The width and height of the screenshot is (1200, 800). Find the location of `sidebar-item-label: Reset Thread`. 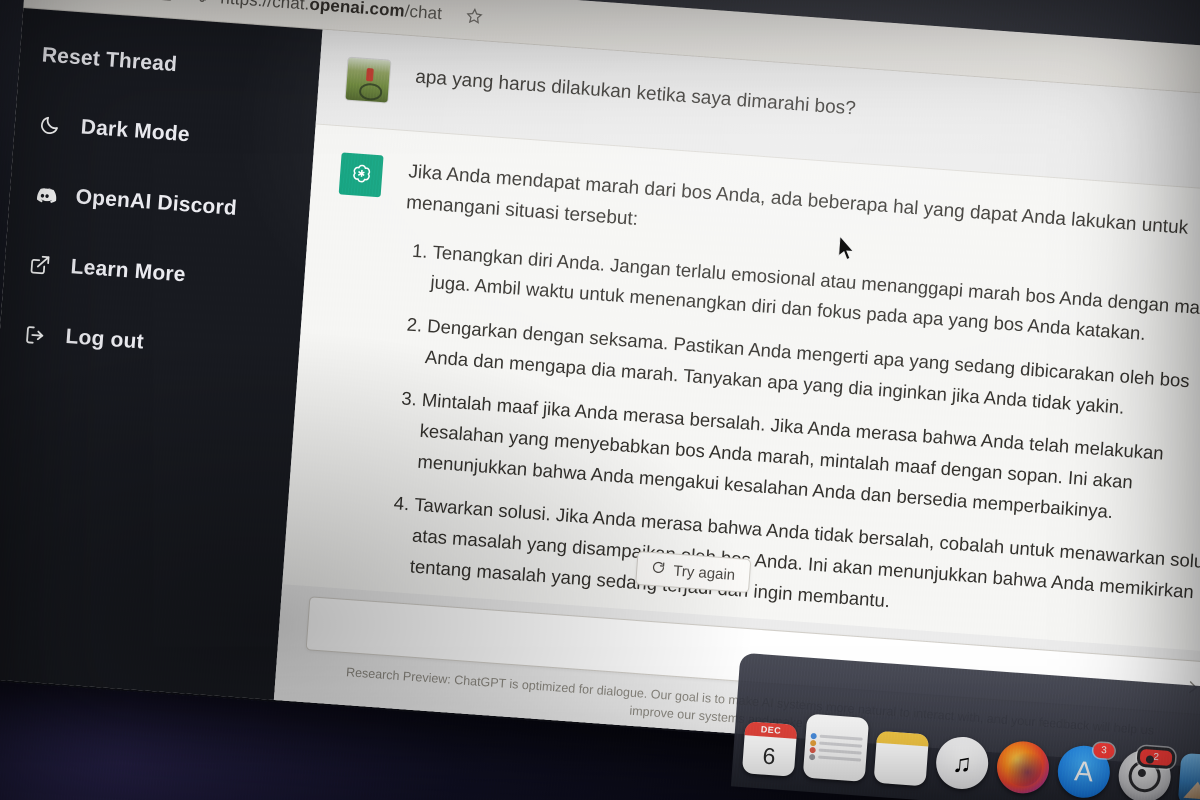

sidebar-item-label: Reset Thread is located at coordinates (109, 60).